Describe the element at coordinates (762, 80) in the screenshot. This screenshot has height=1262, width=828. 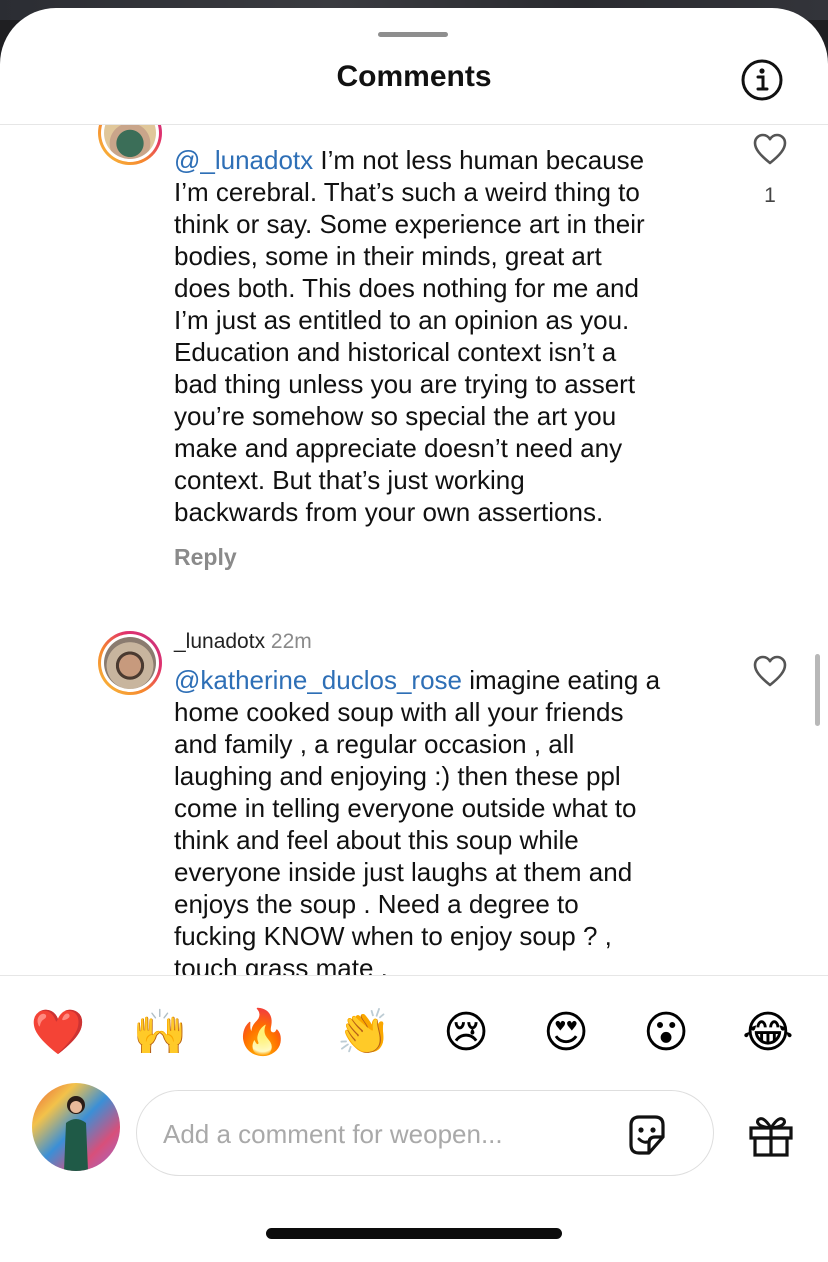
I see `info-circle-icon` at that location.